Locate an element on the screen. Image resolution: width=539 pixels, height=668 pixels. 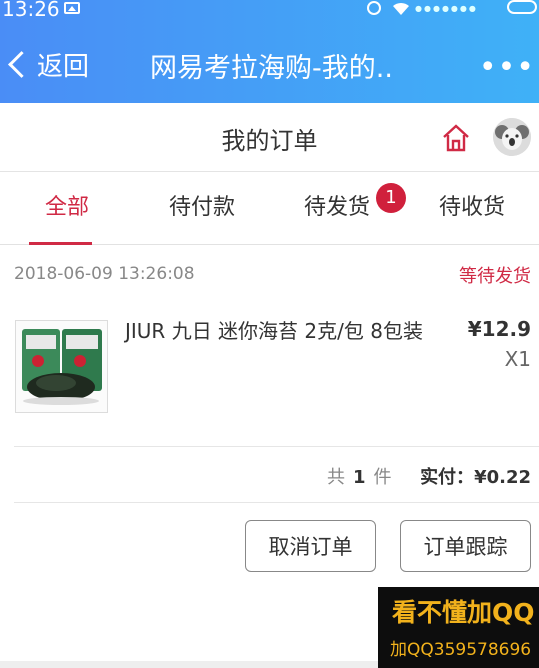
count-value: 1 is located at coordinates (359, 477).